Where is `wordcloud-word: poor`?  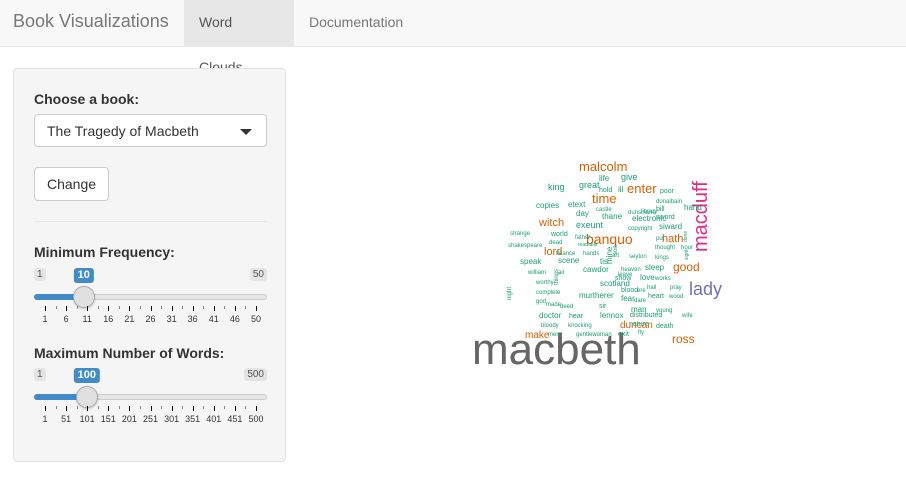
wordcloud-word: poor is located at coordinates (667, 191).